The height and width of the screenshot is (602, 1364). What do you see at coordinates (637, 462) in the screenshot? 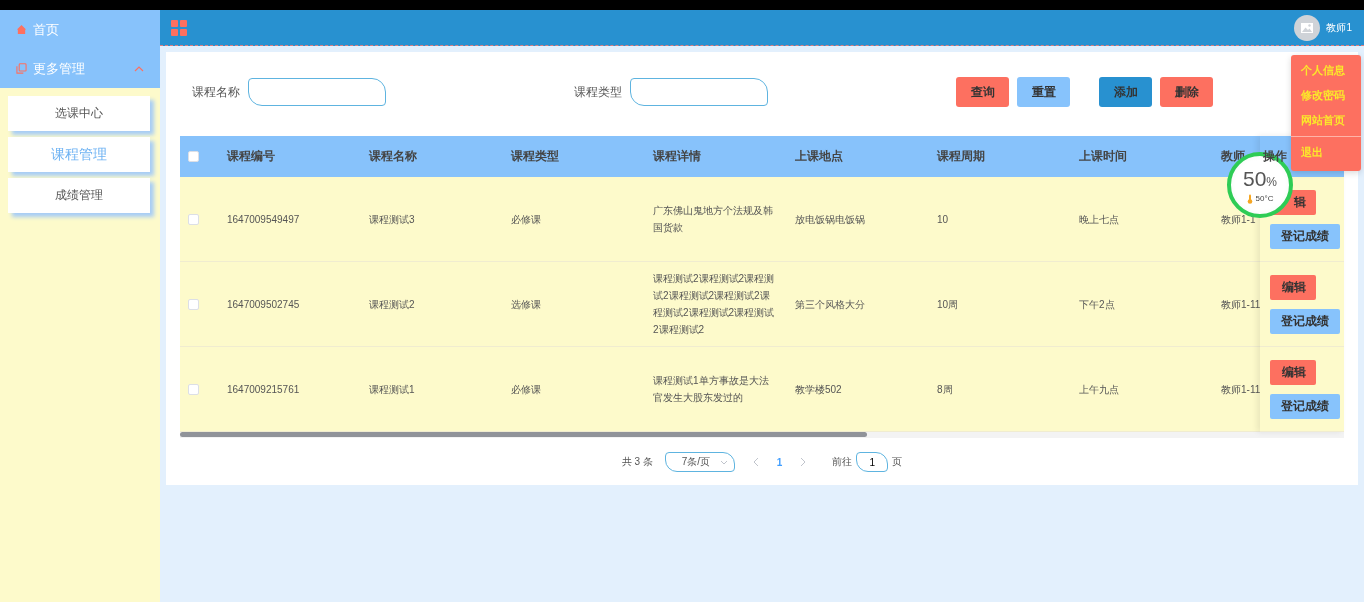
I see `total-count: 共 3 条` at bounding box center [637, 462].